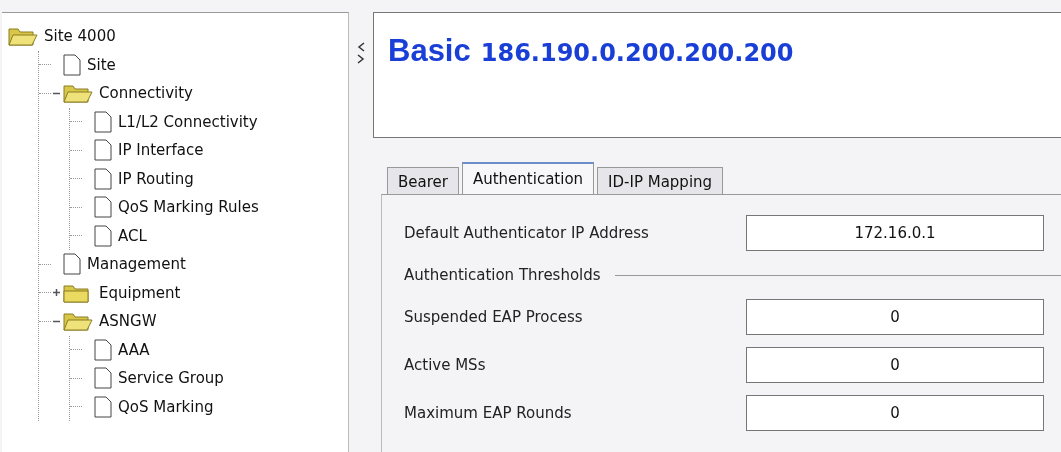  I want to click on tree-item: L1/L2 Connectivity, so click(188, 121).